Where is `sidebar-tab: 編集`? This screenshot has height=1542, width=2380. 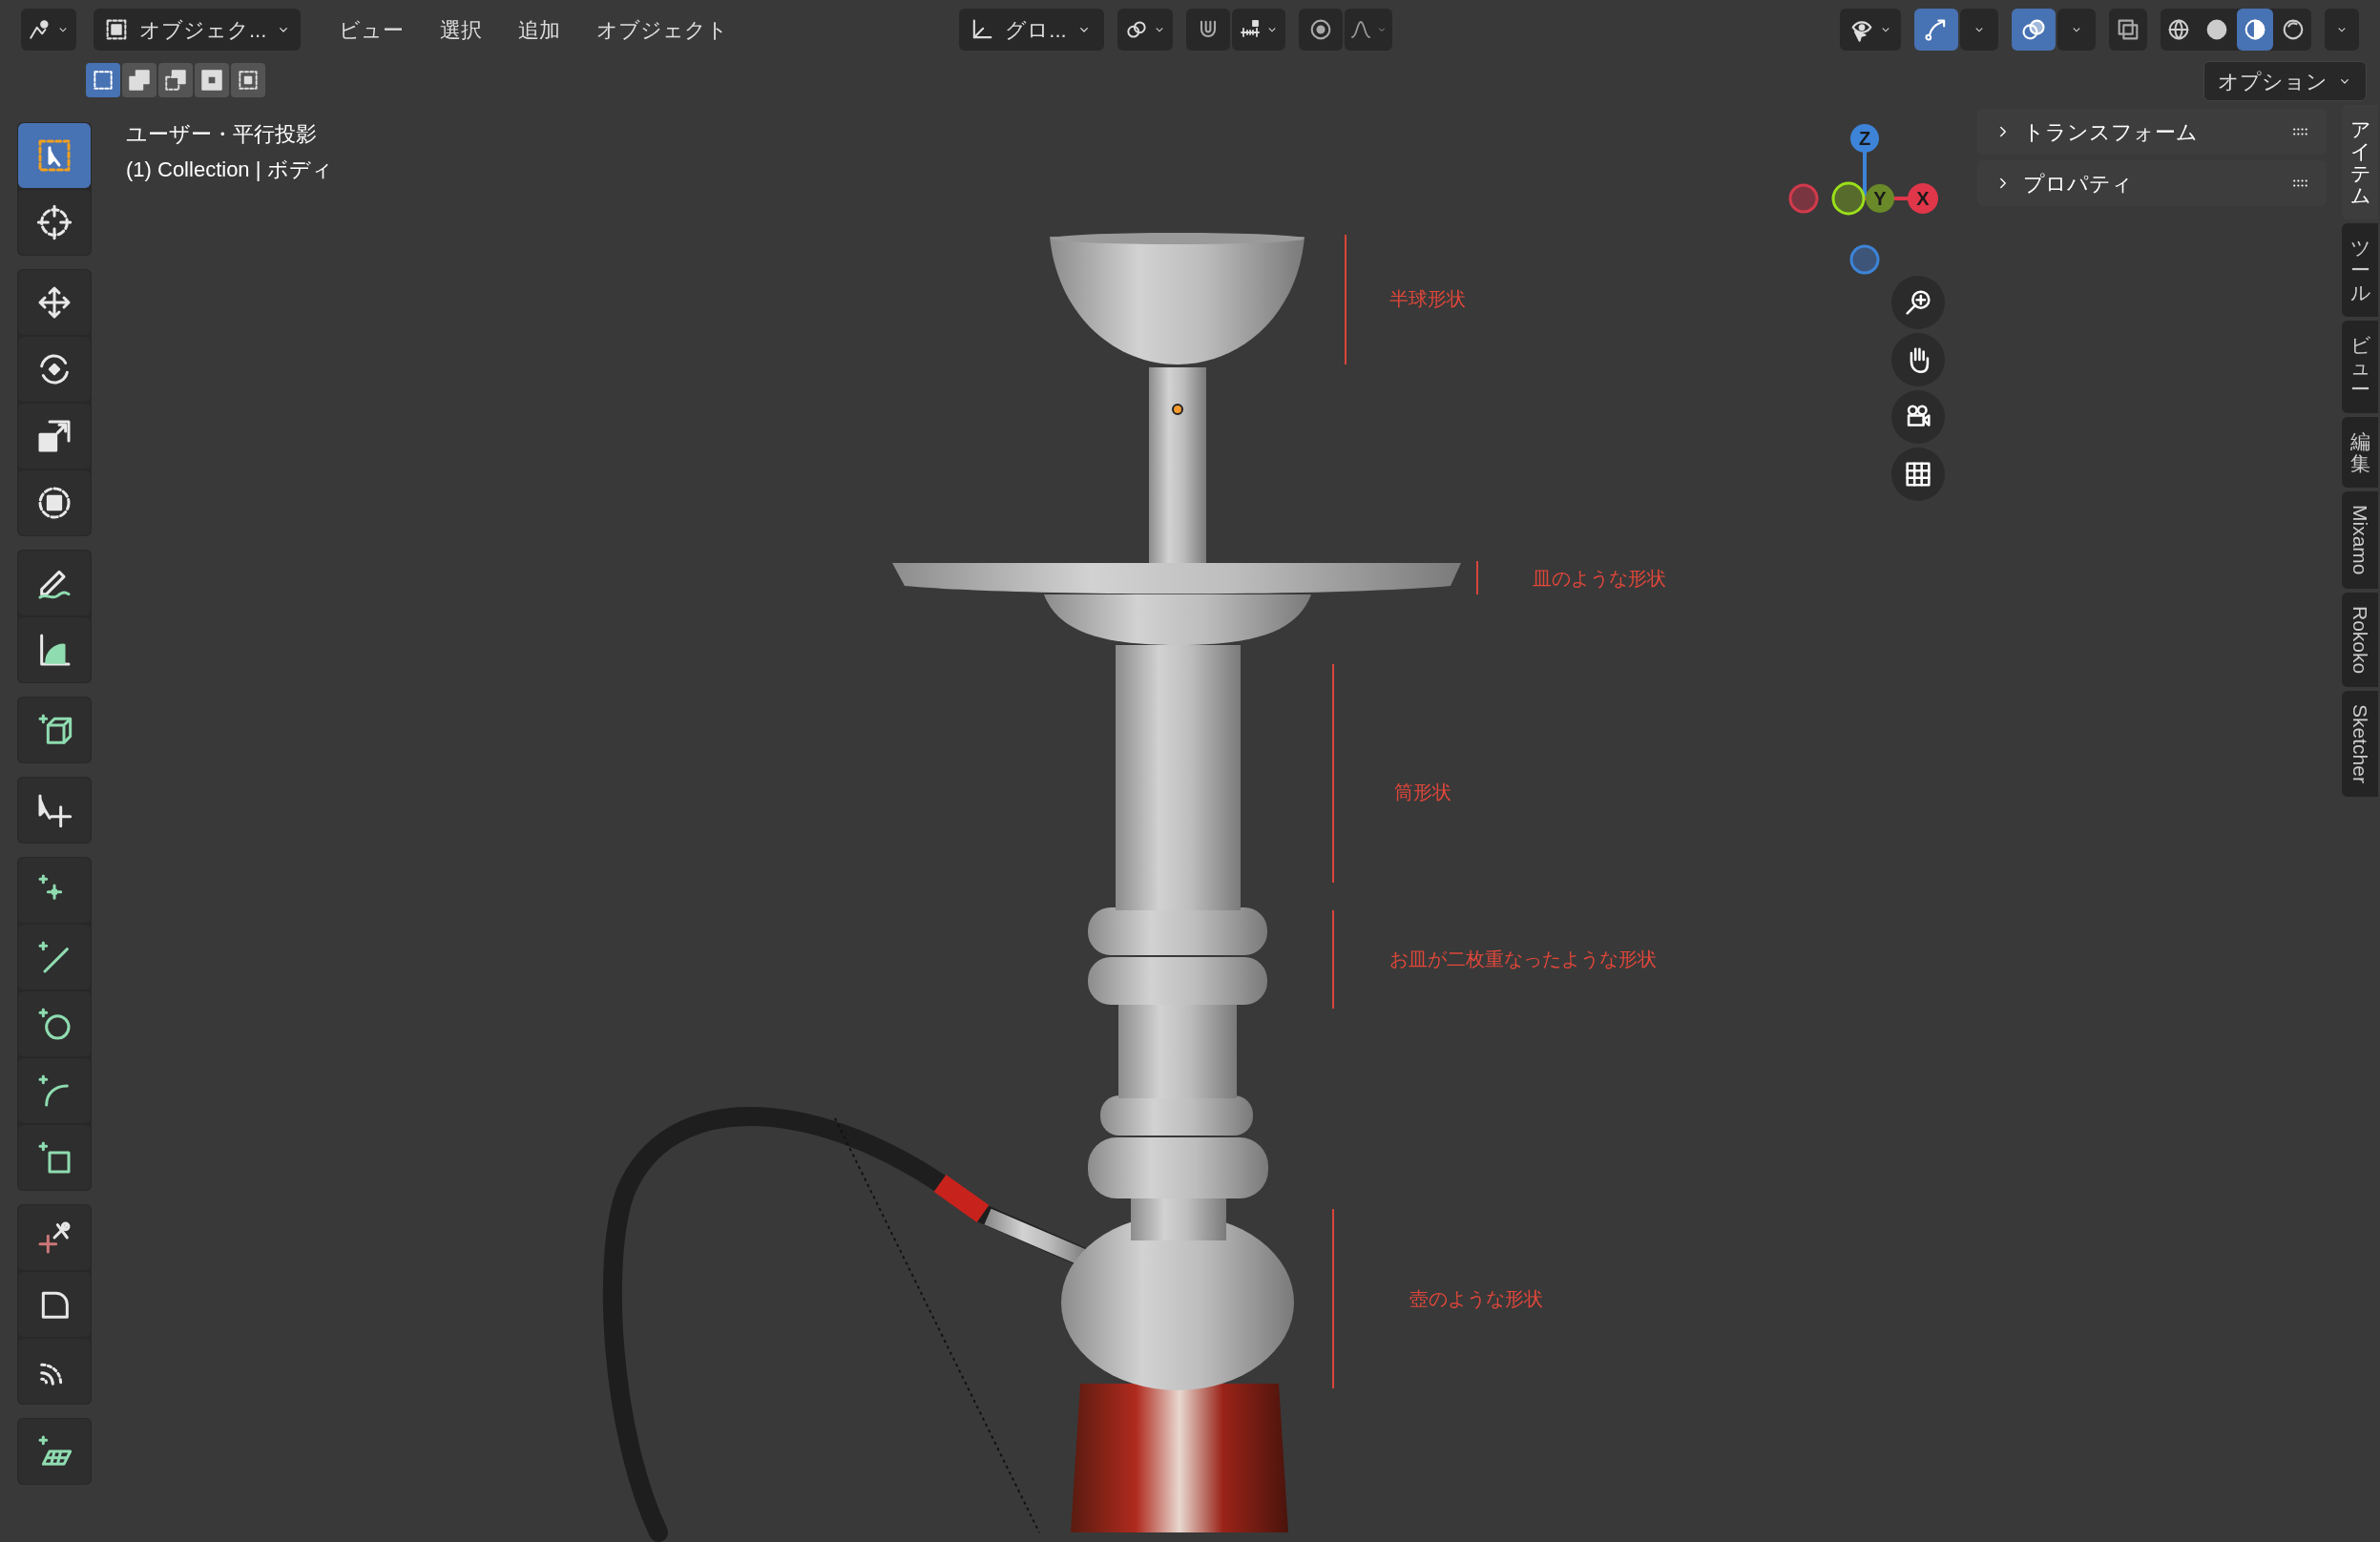 sidebar-tab: 編集 is located at coordinates (2360, 452).